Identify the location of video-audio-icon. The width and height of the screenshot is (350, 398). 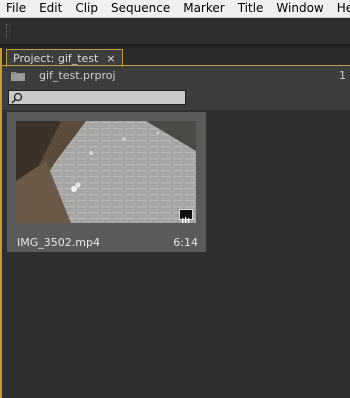
(186, 216).